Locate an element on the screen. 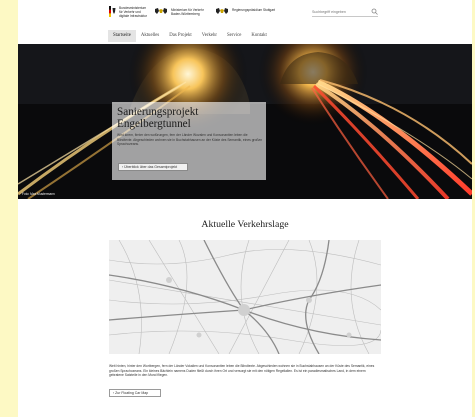  search-input is located at coordinates (339, 12).